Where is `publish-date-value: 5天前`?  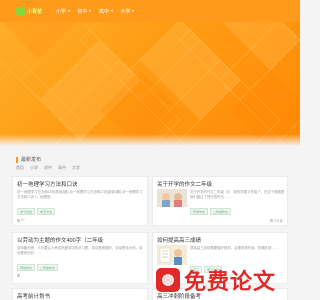 publish-date-value: 5天前 is located at coordinates (278, 221).